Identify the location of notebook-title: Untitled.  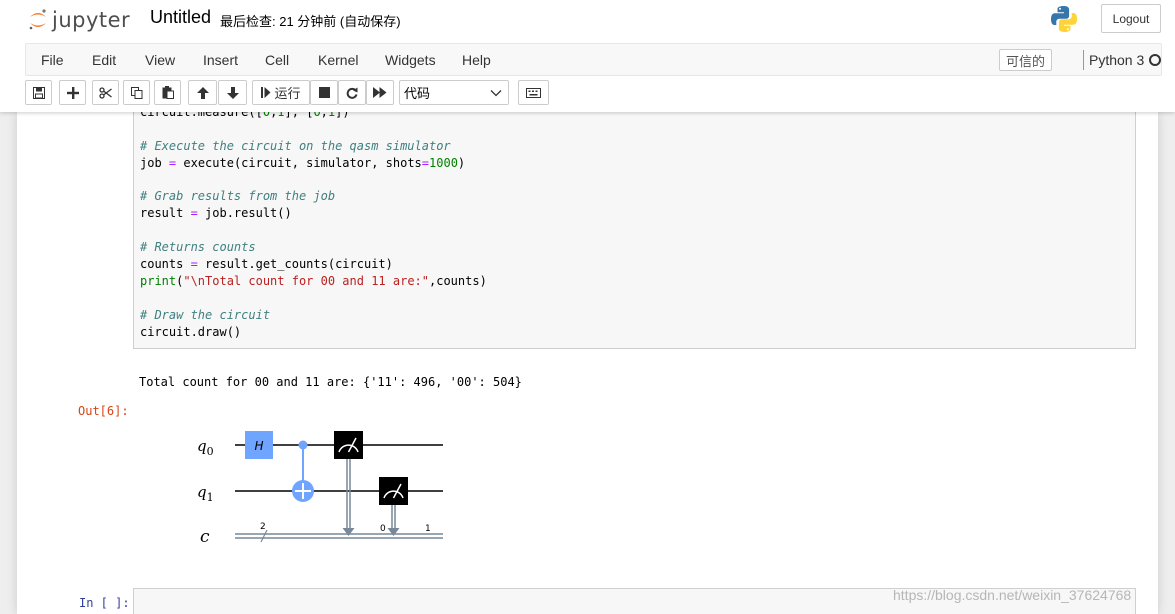
(180, 17).